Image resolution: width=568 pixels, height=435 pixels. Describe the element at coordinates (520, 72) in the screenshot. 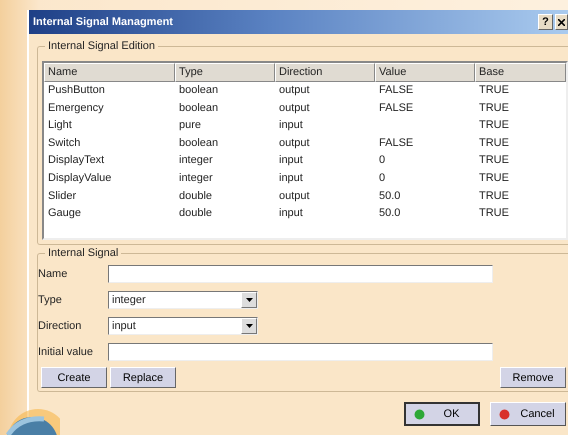

I see `column-header: Base` at that location.